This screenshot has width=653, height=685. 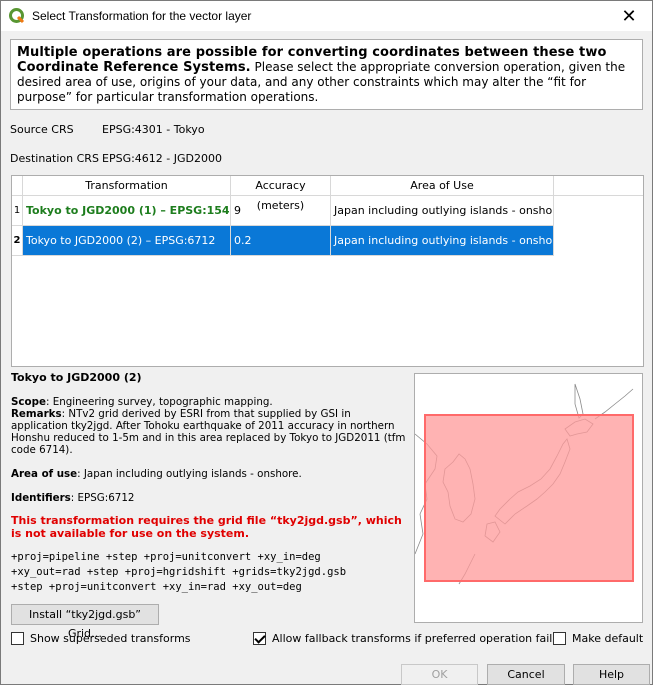 What do you see at coordinates (127, 211) in the screenshot?
I see `transformation-cell: Tokyo to JGD2000 (1) – EPSG:15483` at bounding box center [127, 211].